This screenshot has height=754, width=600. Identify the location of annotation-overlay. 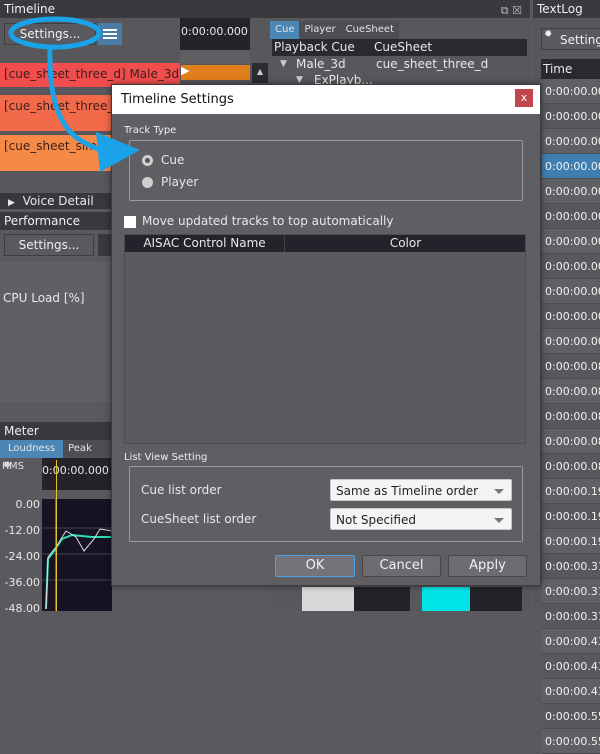
(74, 94).